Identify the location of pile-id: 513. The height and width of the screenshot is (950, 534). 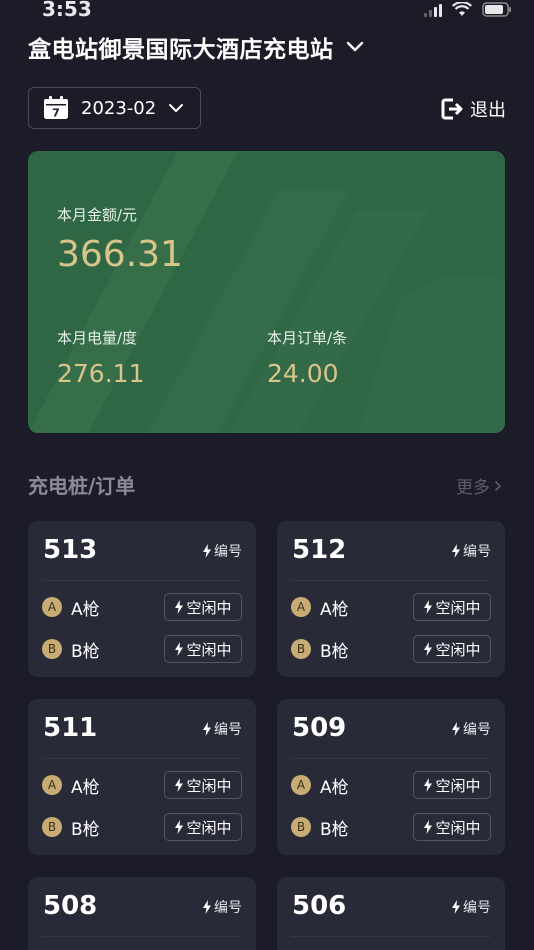
(70, 550).